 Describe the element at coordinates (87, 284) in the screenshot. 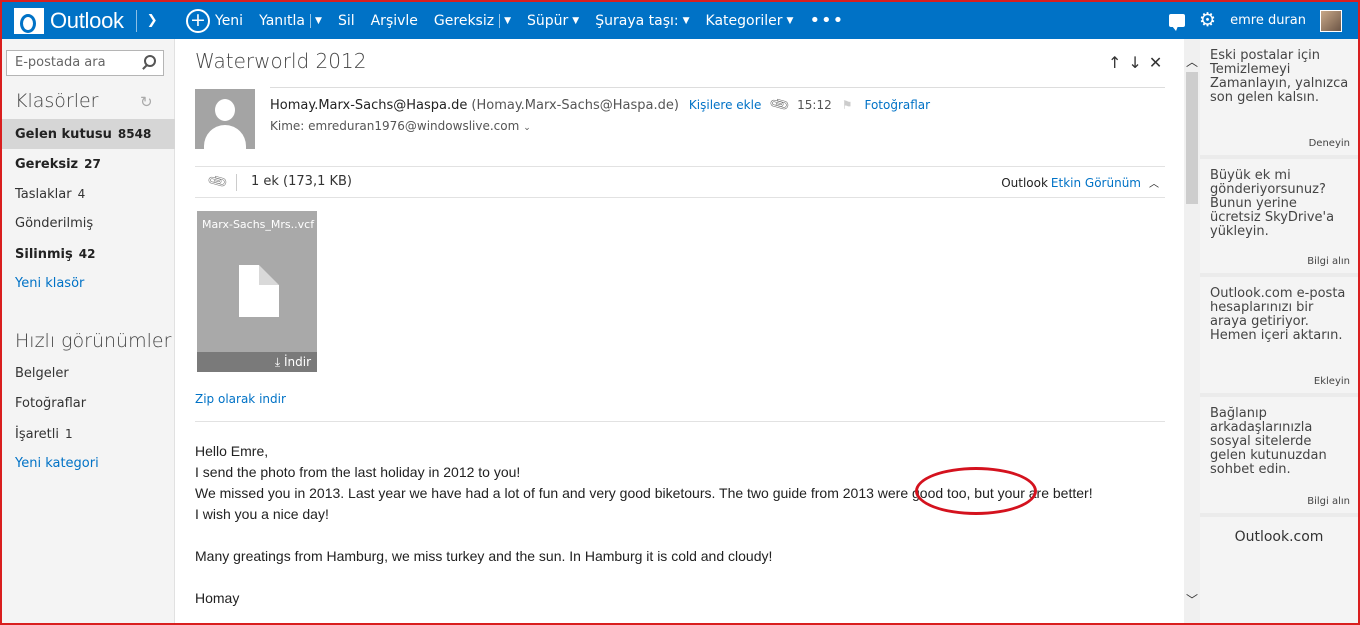

I see `new-folder-link: Yeni klasör` at that location.